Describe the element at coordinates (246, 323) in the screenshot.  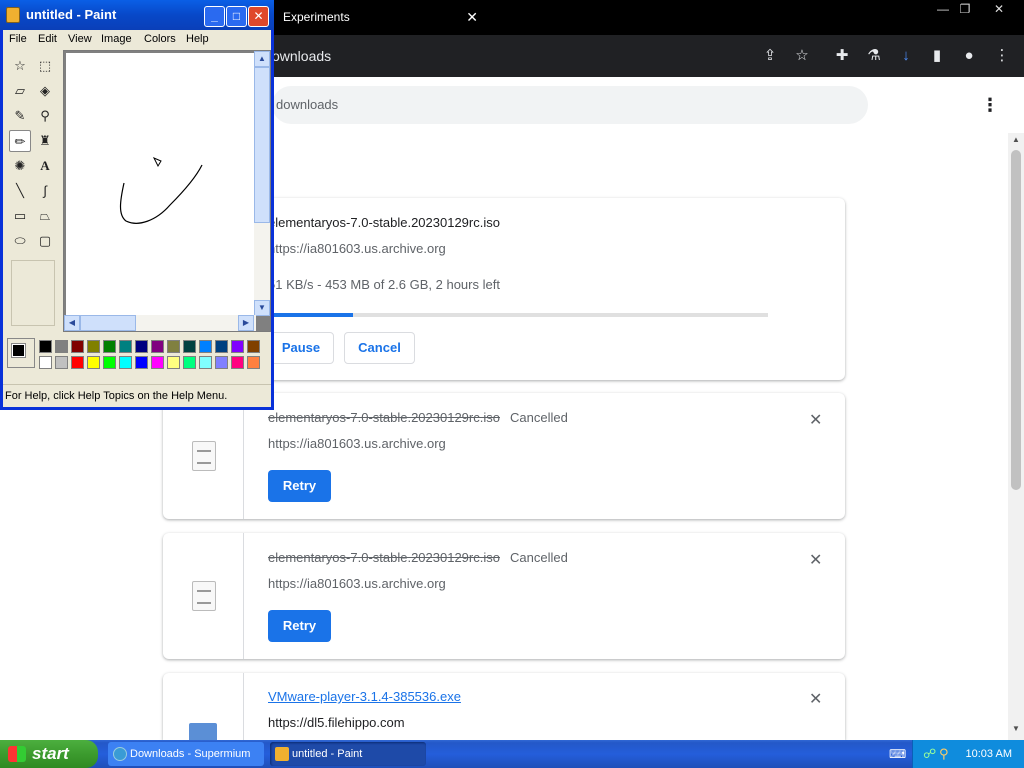
I see `scroll-right-icon: ▶` at that location.